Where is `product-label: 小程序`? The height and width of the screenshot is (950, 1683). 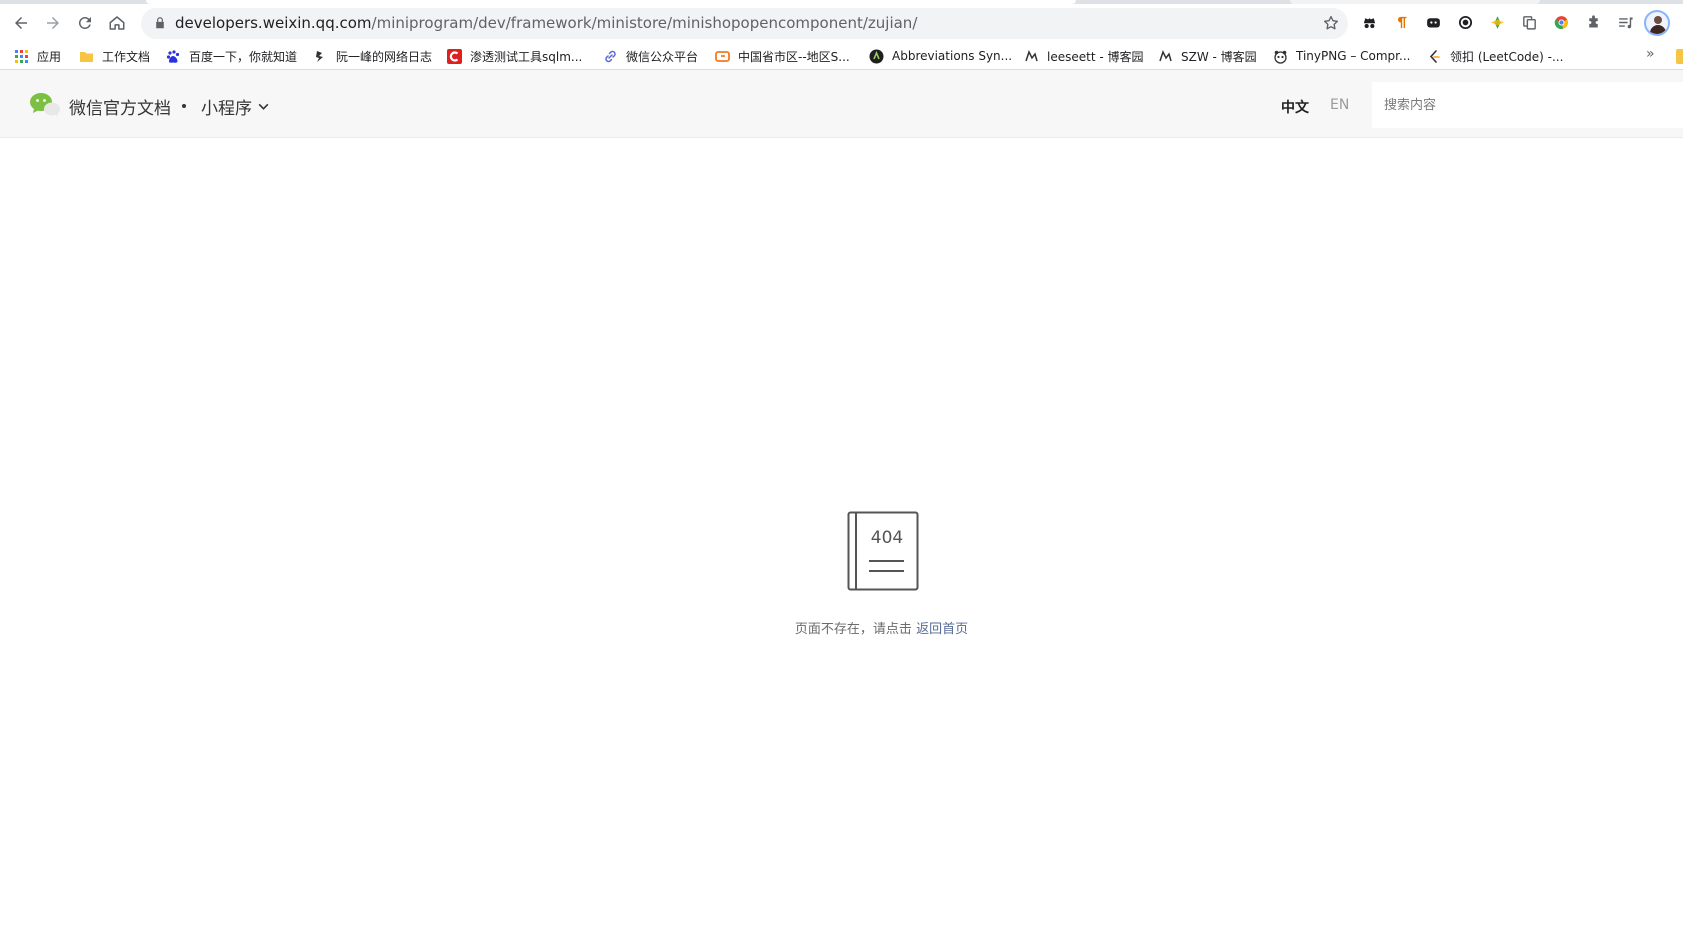
product-label: 小程序 is located at coordinates (226, 109).